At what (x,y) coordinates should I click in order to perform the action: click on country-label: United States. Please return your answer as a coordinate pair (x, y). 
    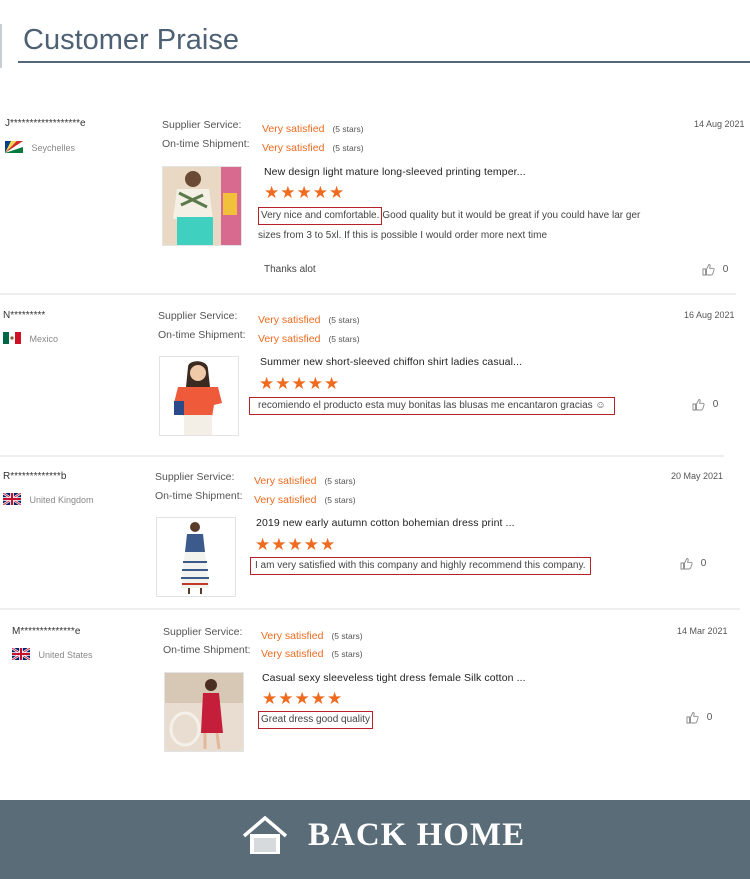
    Looking at the image, I should click on (65, 655).